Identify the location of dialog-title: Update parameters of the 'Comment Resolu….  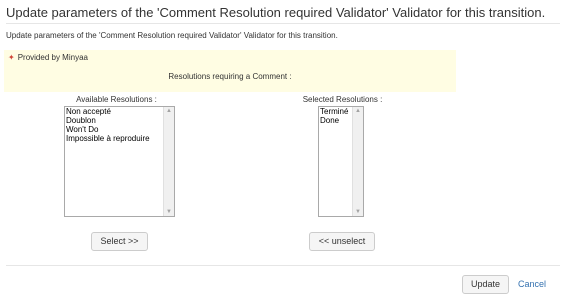
(276, 12).